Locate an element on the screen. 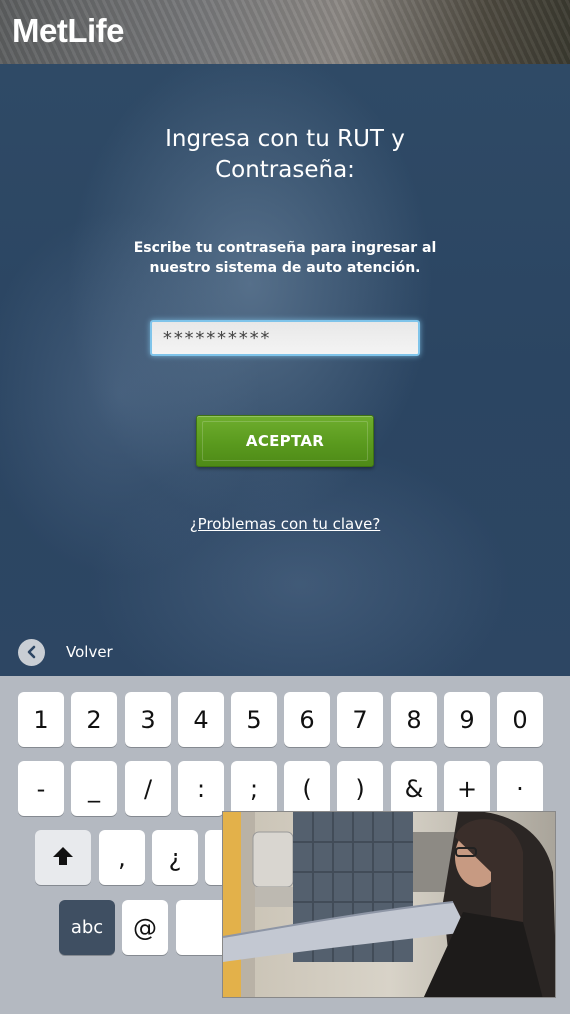 Image resolution: width=570 pixels, height=1014 pixels. shift-key is located at coordinates (63, 857).